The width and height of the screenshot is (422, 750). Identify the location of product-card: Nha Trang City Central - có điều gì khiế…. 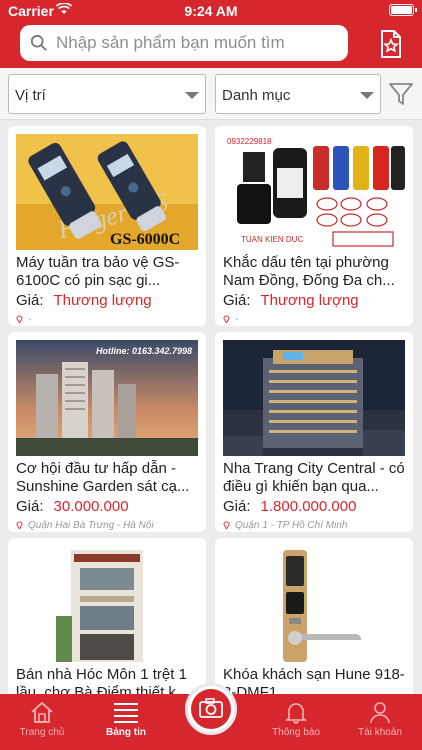
(314, 432).